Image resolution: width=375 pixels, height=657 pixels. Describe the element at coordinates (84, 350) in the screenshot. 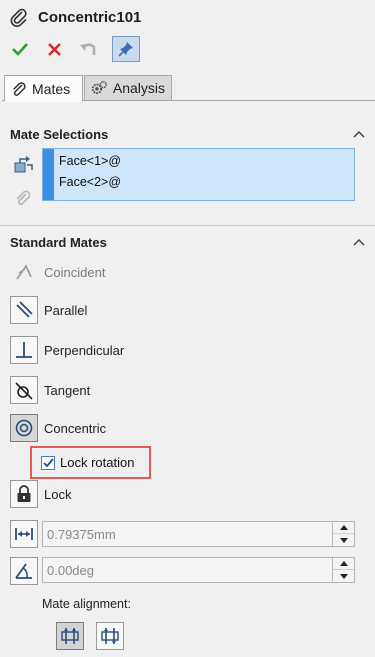

I see `mate-perpendicular-label: Perpendicular` at that location.